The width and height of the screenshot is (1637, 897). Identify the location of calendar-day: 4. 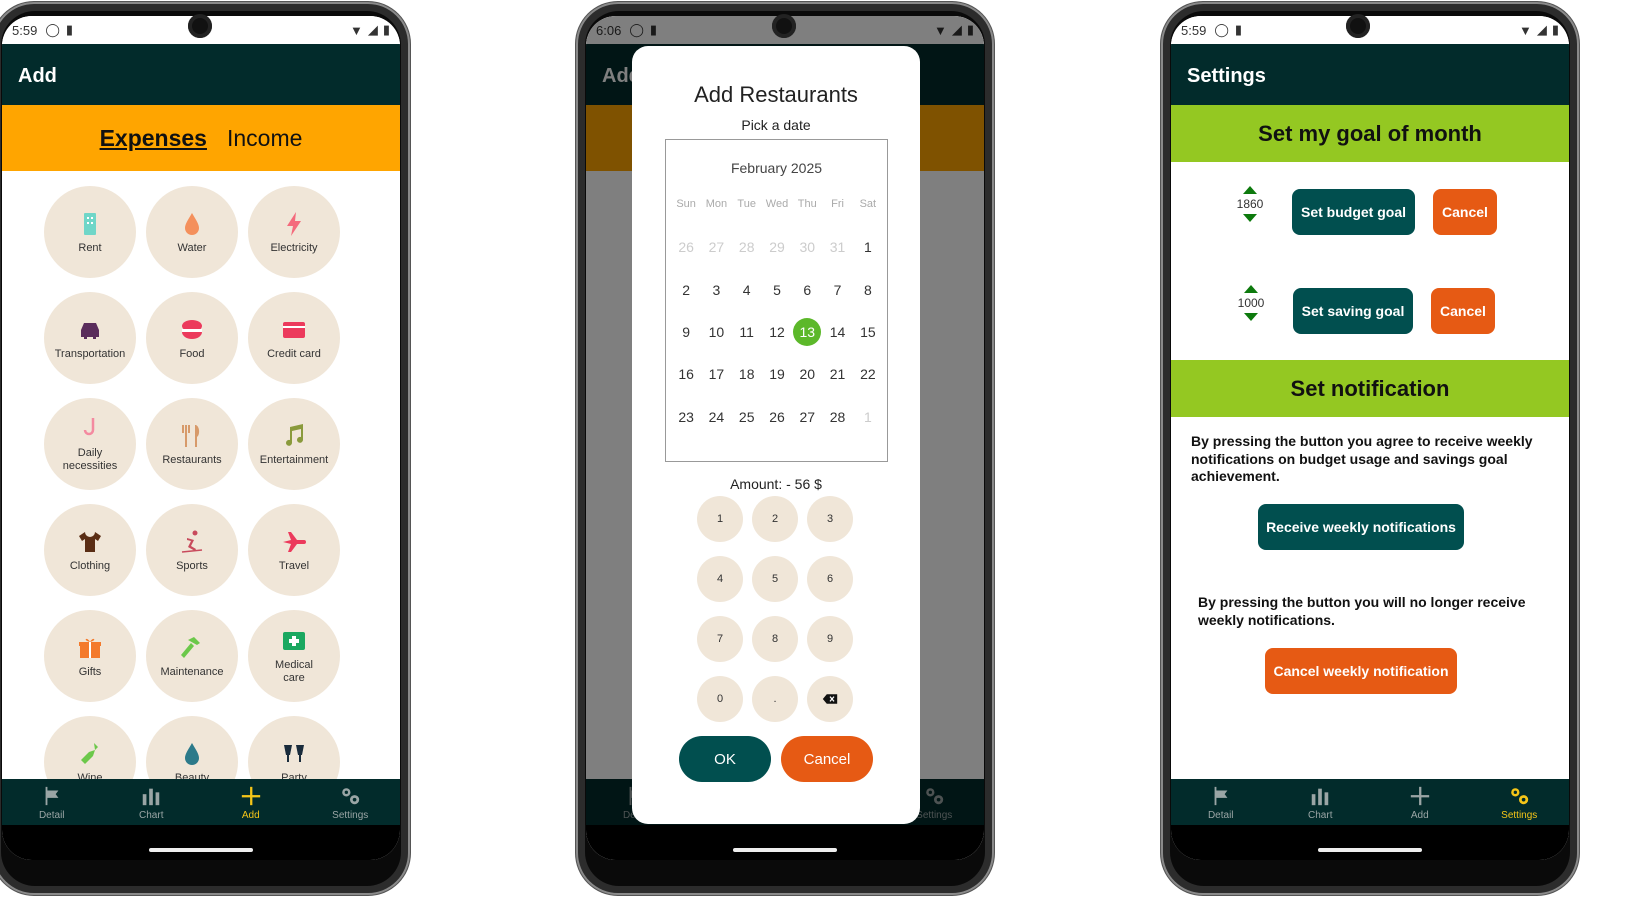
(747, 289).